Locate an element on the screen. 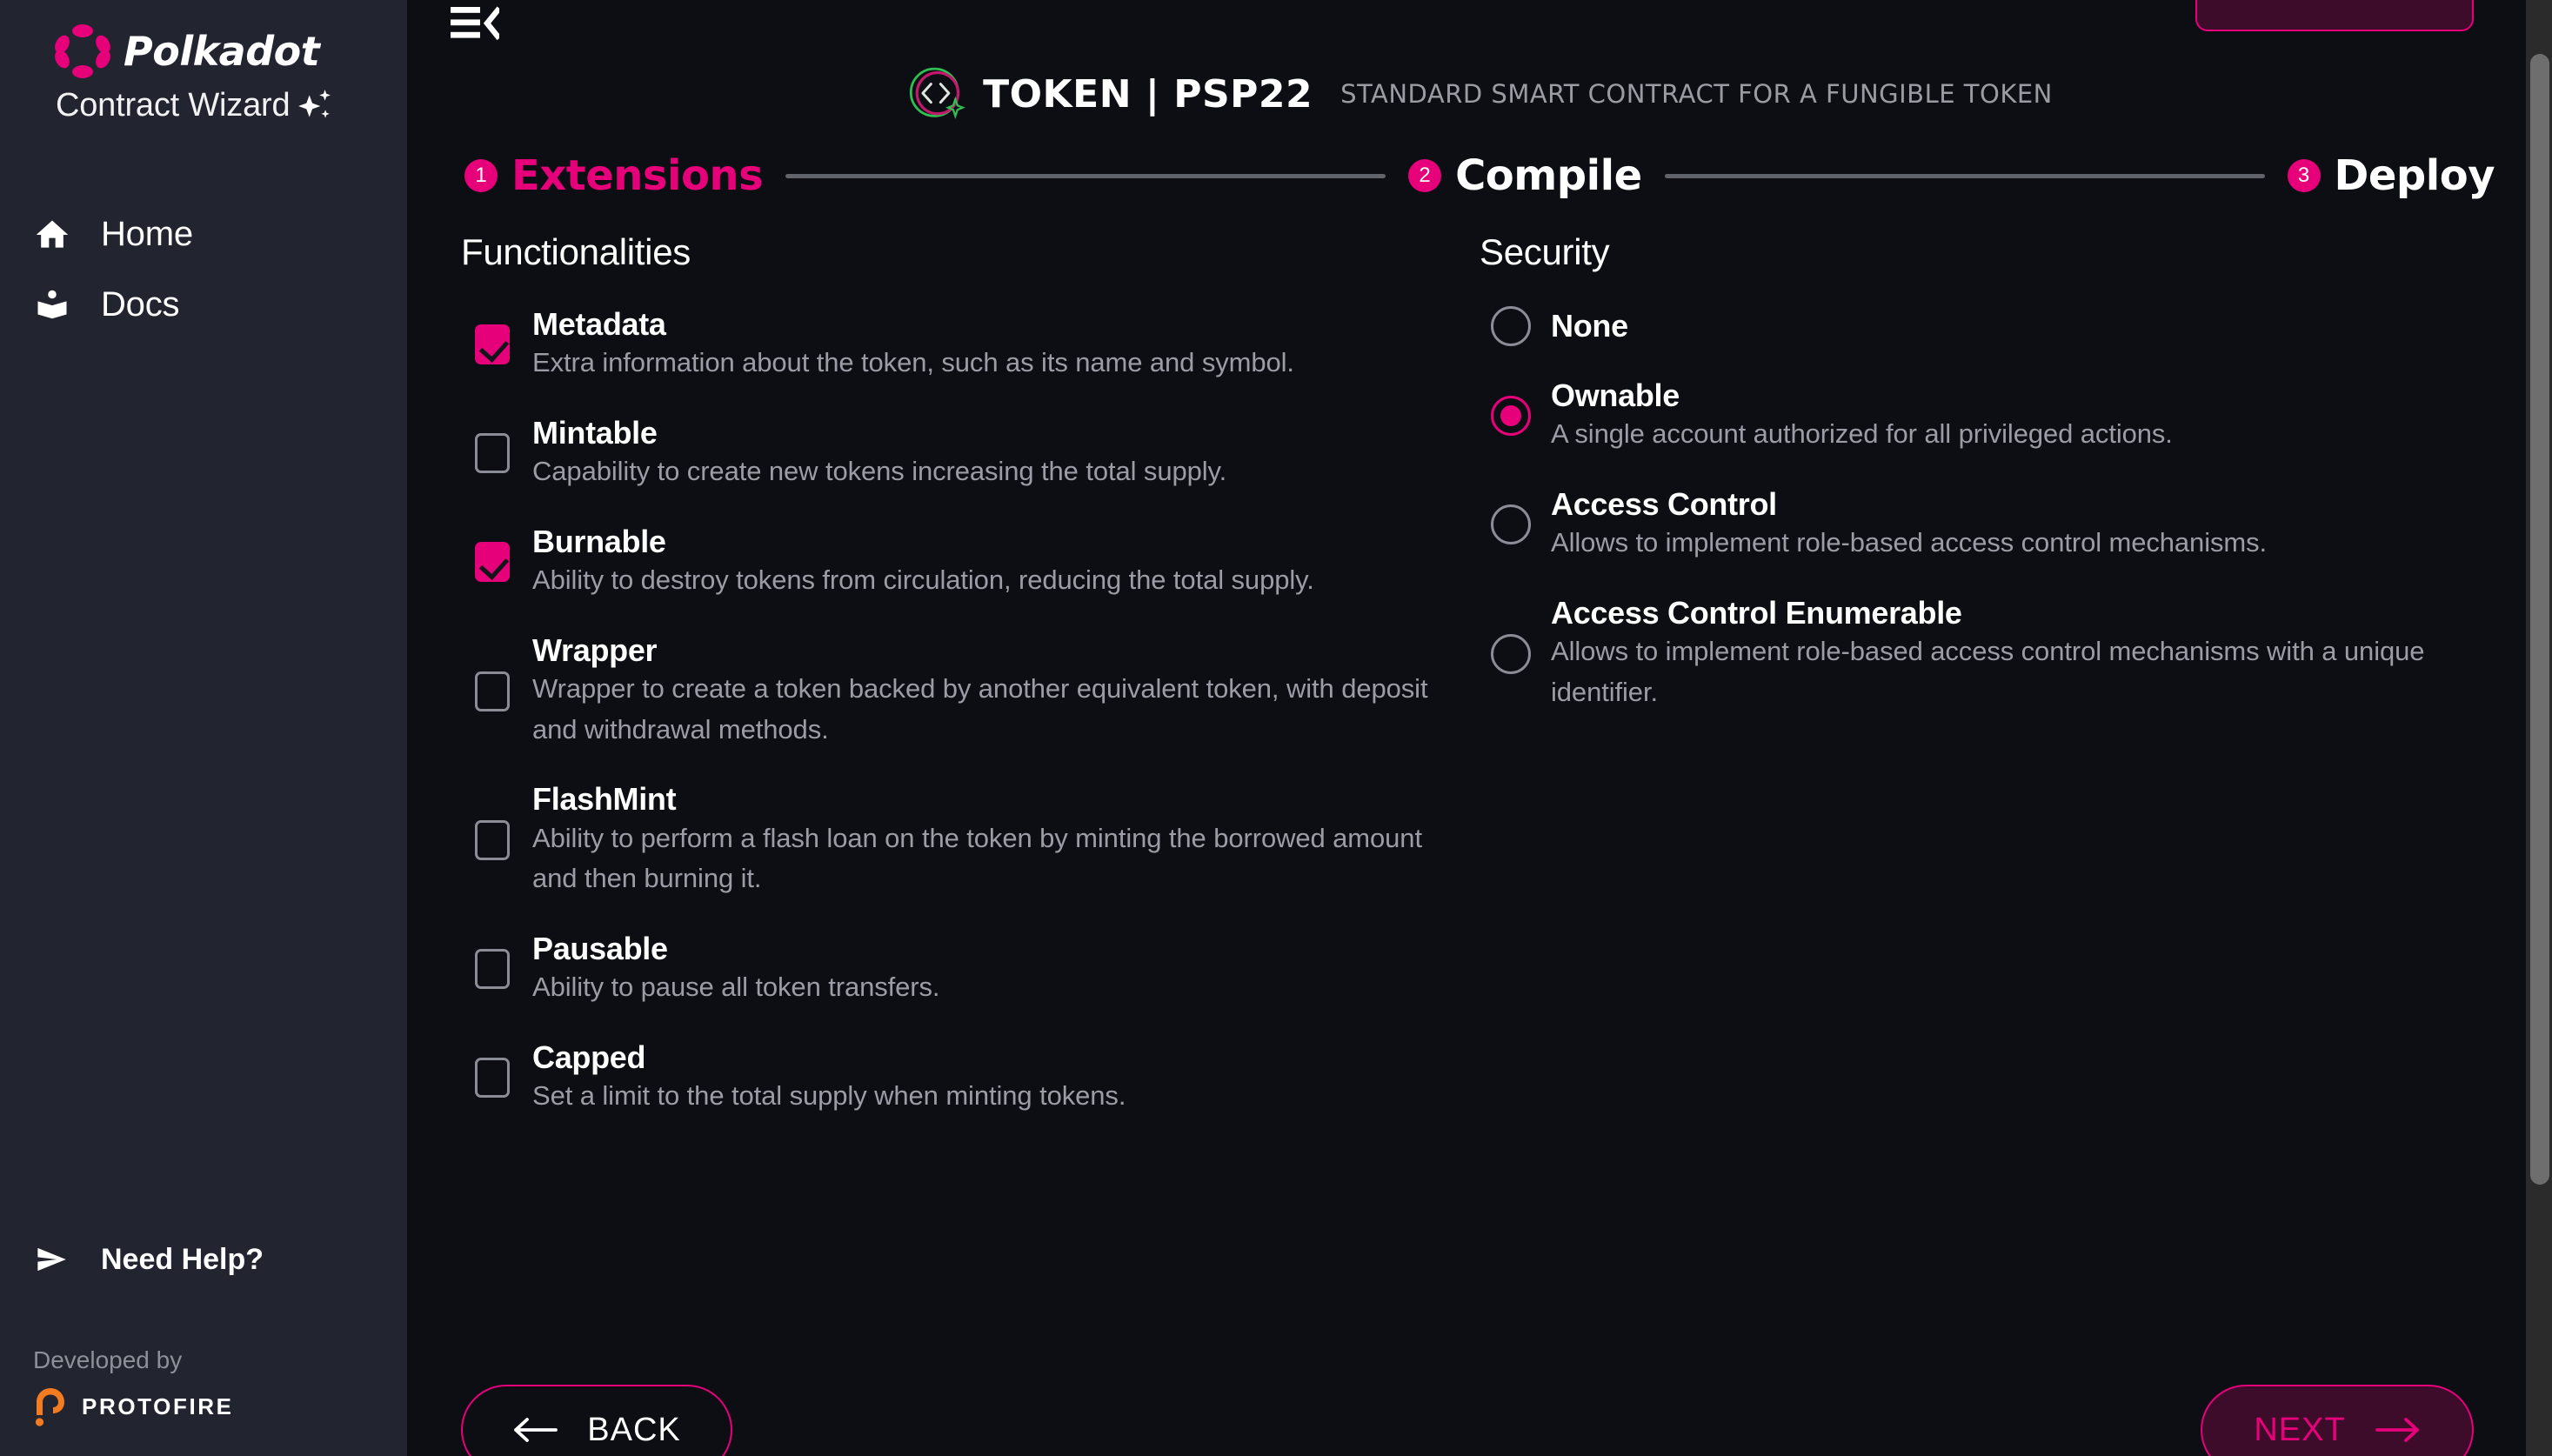 The image size is (2552, 1456). topbar: CONNECT is located at coordinates (1474, 27).